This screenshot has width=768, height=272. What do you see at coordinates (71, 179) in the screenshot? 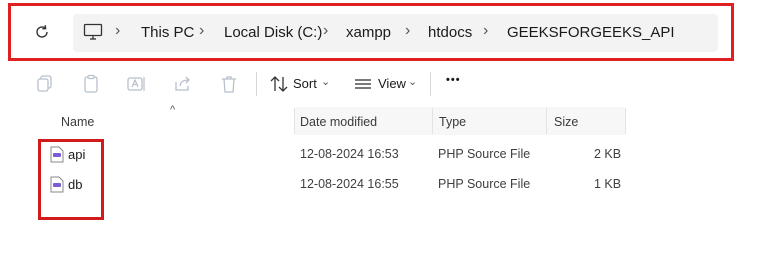
I see `file-names-highlight` at bounding box center [71, 179].